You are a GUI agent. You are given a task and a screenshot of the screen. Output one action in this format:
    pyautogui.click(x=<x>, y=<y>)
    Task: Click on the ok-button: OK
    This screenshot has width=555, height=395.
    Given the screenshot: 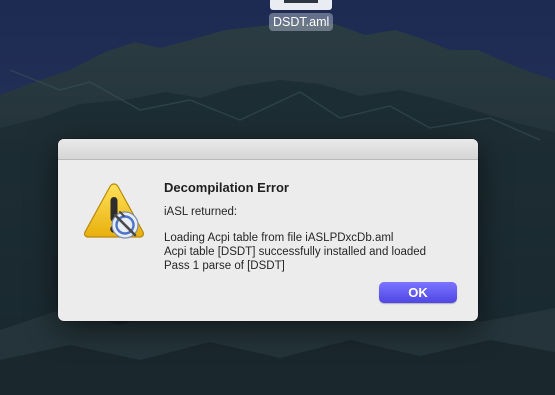 What is the action you would take?
    pyautogui.click(x=418, y=292)
    